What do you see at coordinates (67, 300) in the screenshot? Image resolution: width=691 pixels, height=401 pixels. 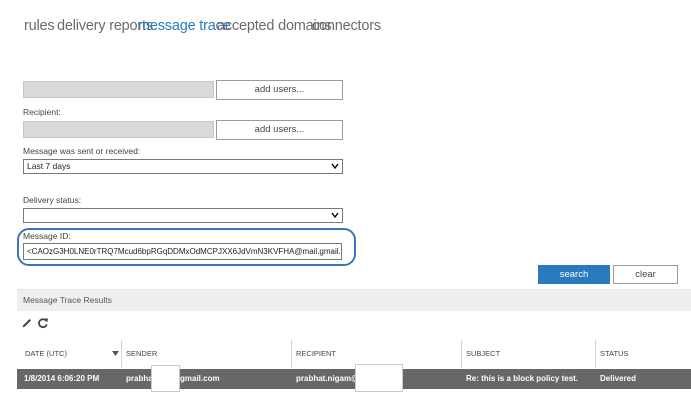 I see `results-title: Message Trace Results` at bounding box center [67, 300].